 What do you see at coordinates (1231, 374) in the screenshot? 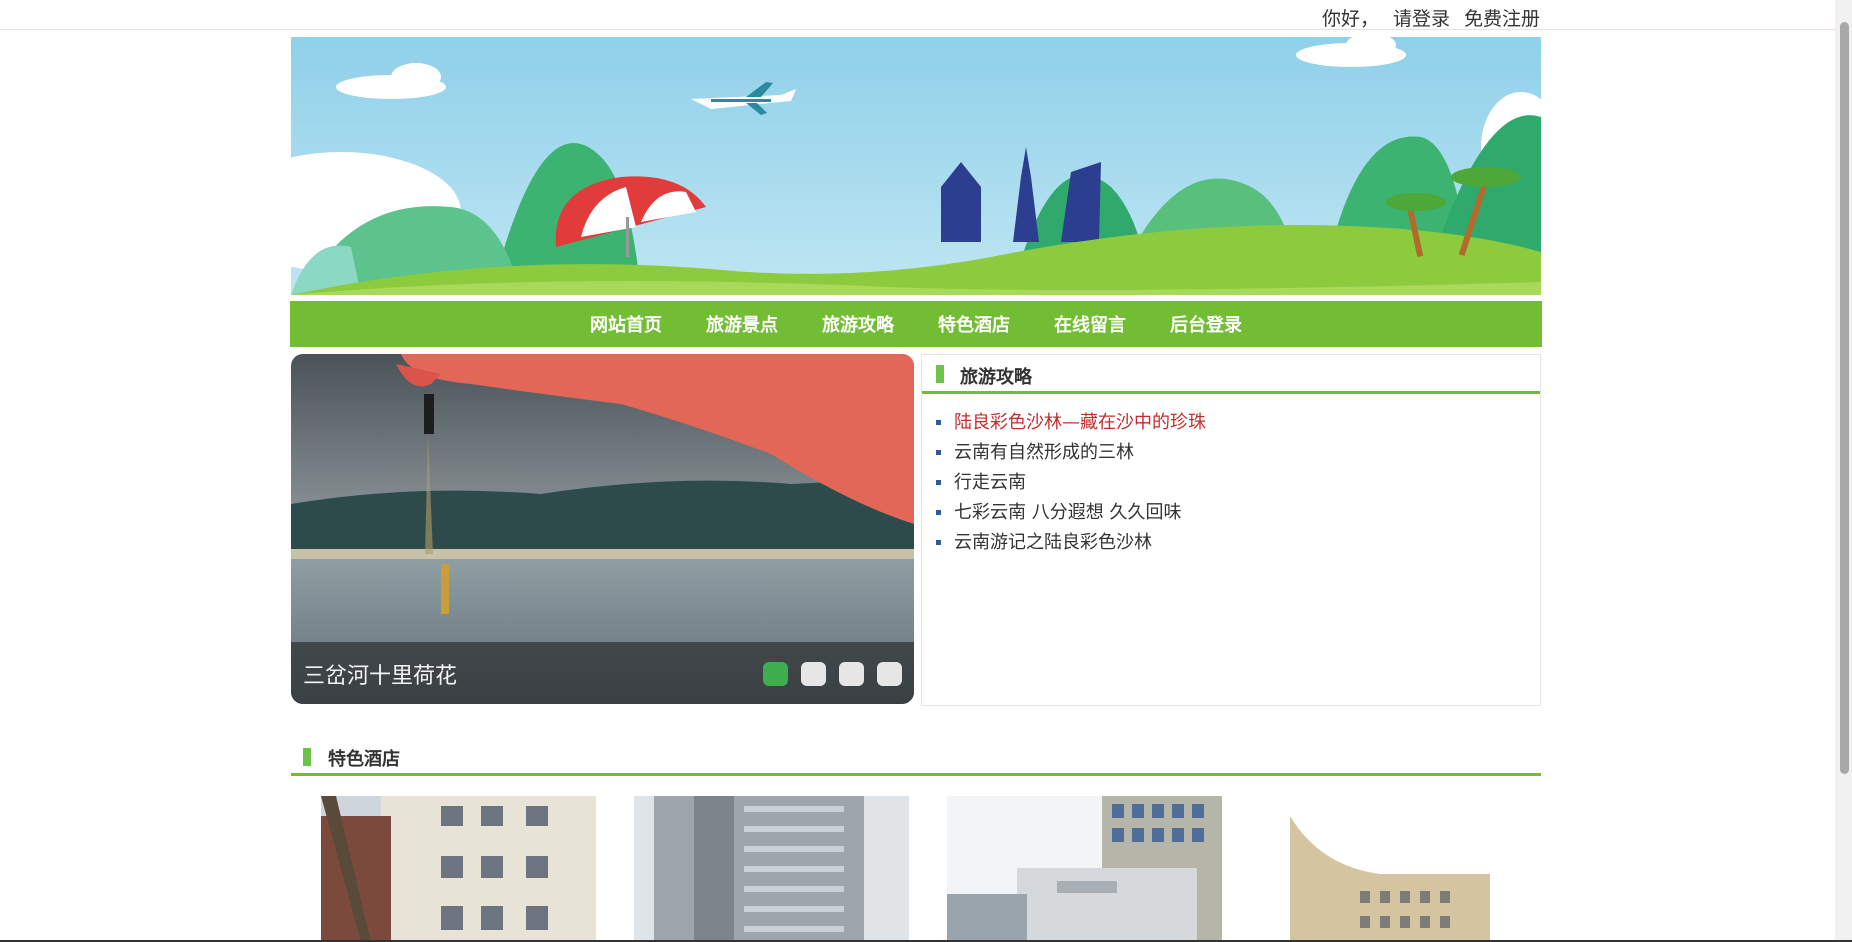
I see `panel-header: 旅游攻略` at bounding box center [1231, 374].